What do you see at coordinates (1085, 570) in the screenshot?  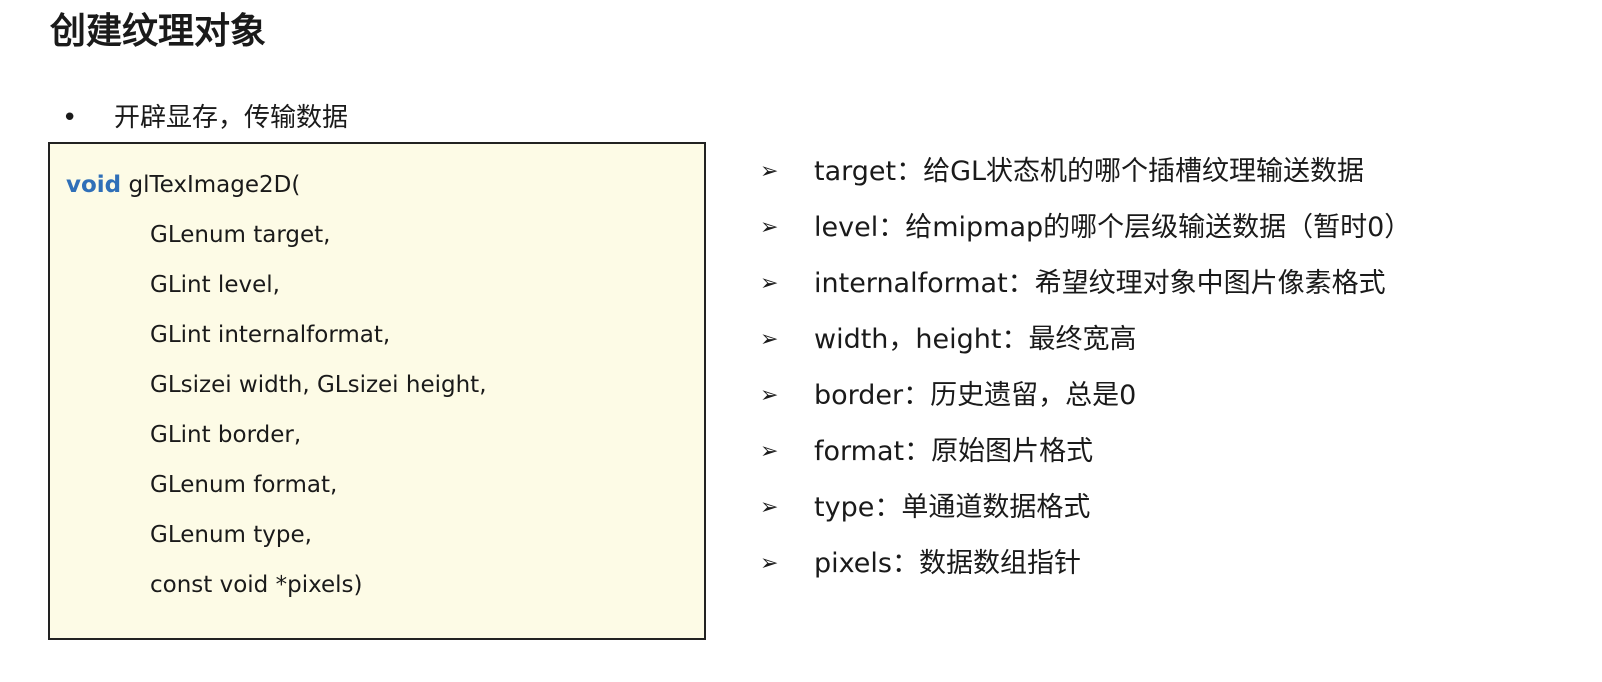 I see `list-item: ➢ pixels：数据数组指针` at bounding box center [1085, 570].